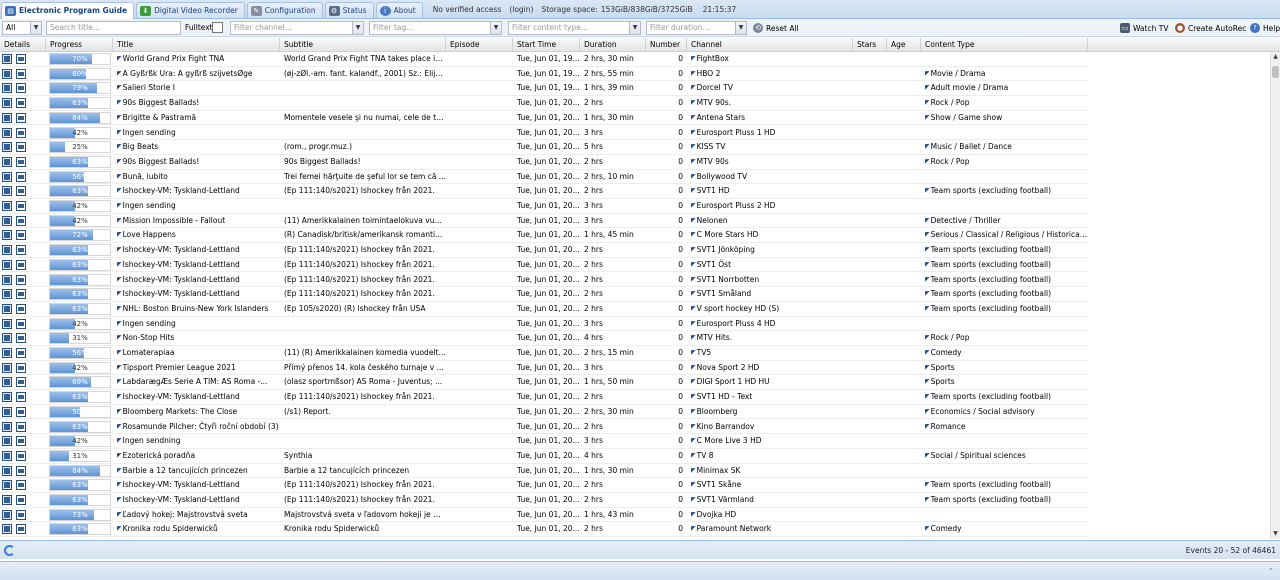 This screenshot has width=1280, height=580. I want to click on title-cell: ◤Ľadový hokej: Majstrovstvá sveta, so click(196, 515).